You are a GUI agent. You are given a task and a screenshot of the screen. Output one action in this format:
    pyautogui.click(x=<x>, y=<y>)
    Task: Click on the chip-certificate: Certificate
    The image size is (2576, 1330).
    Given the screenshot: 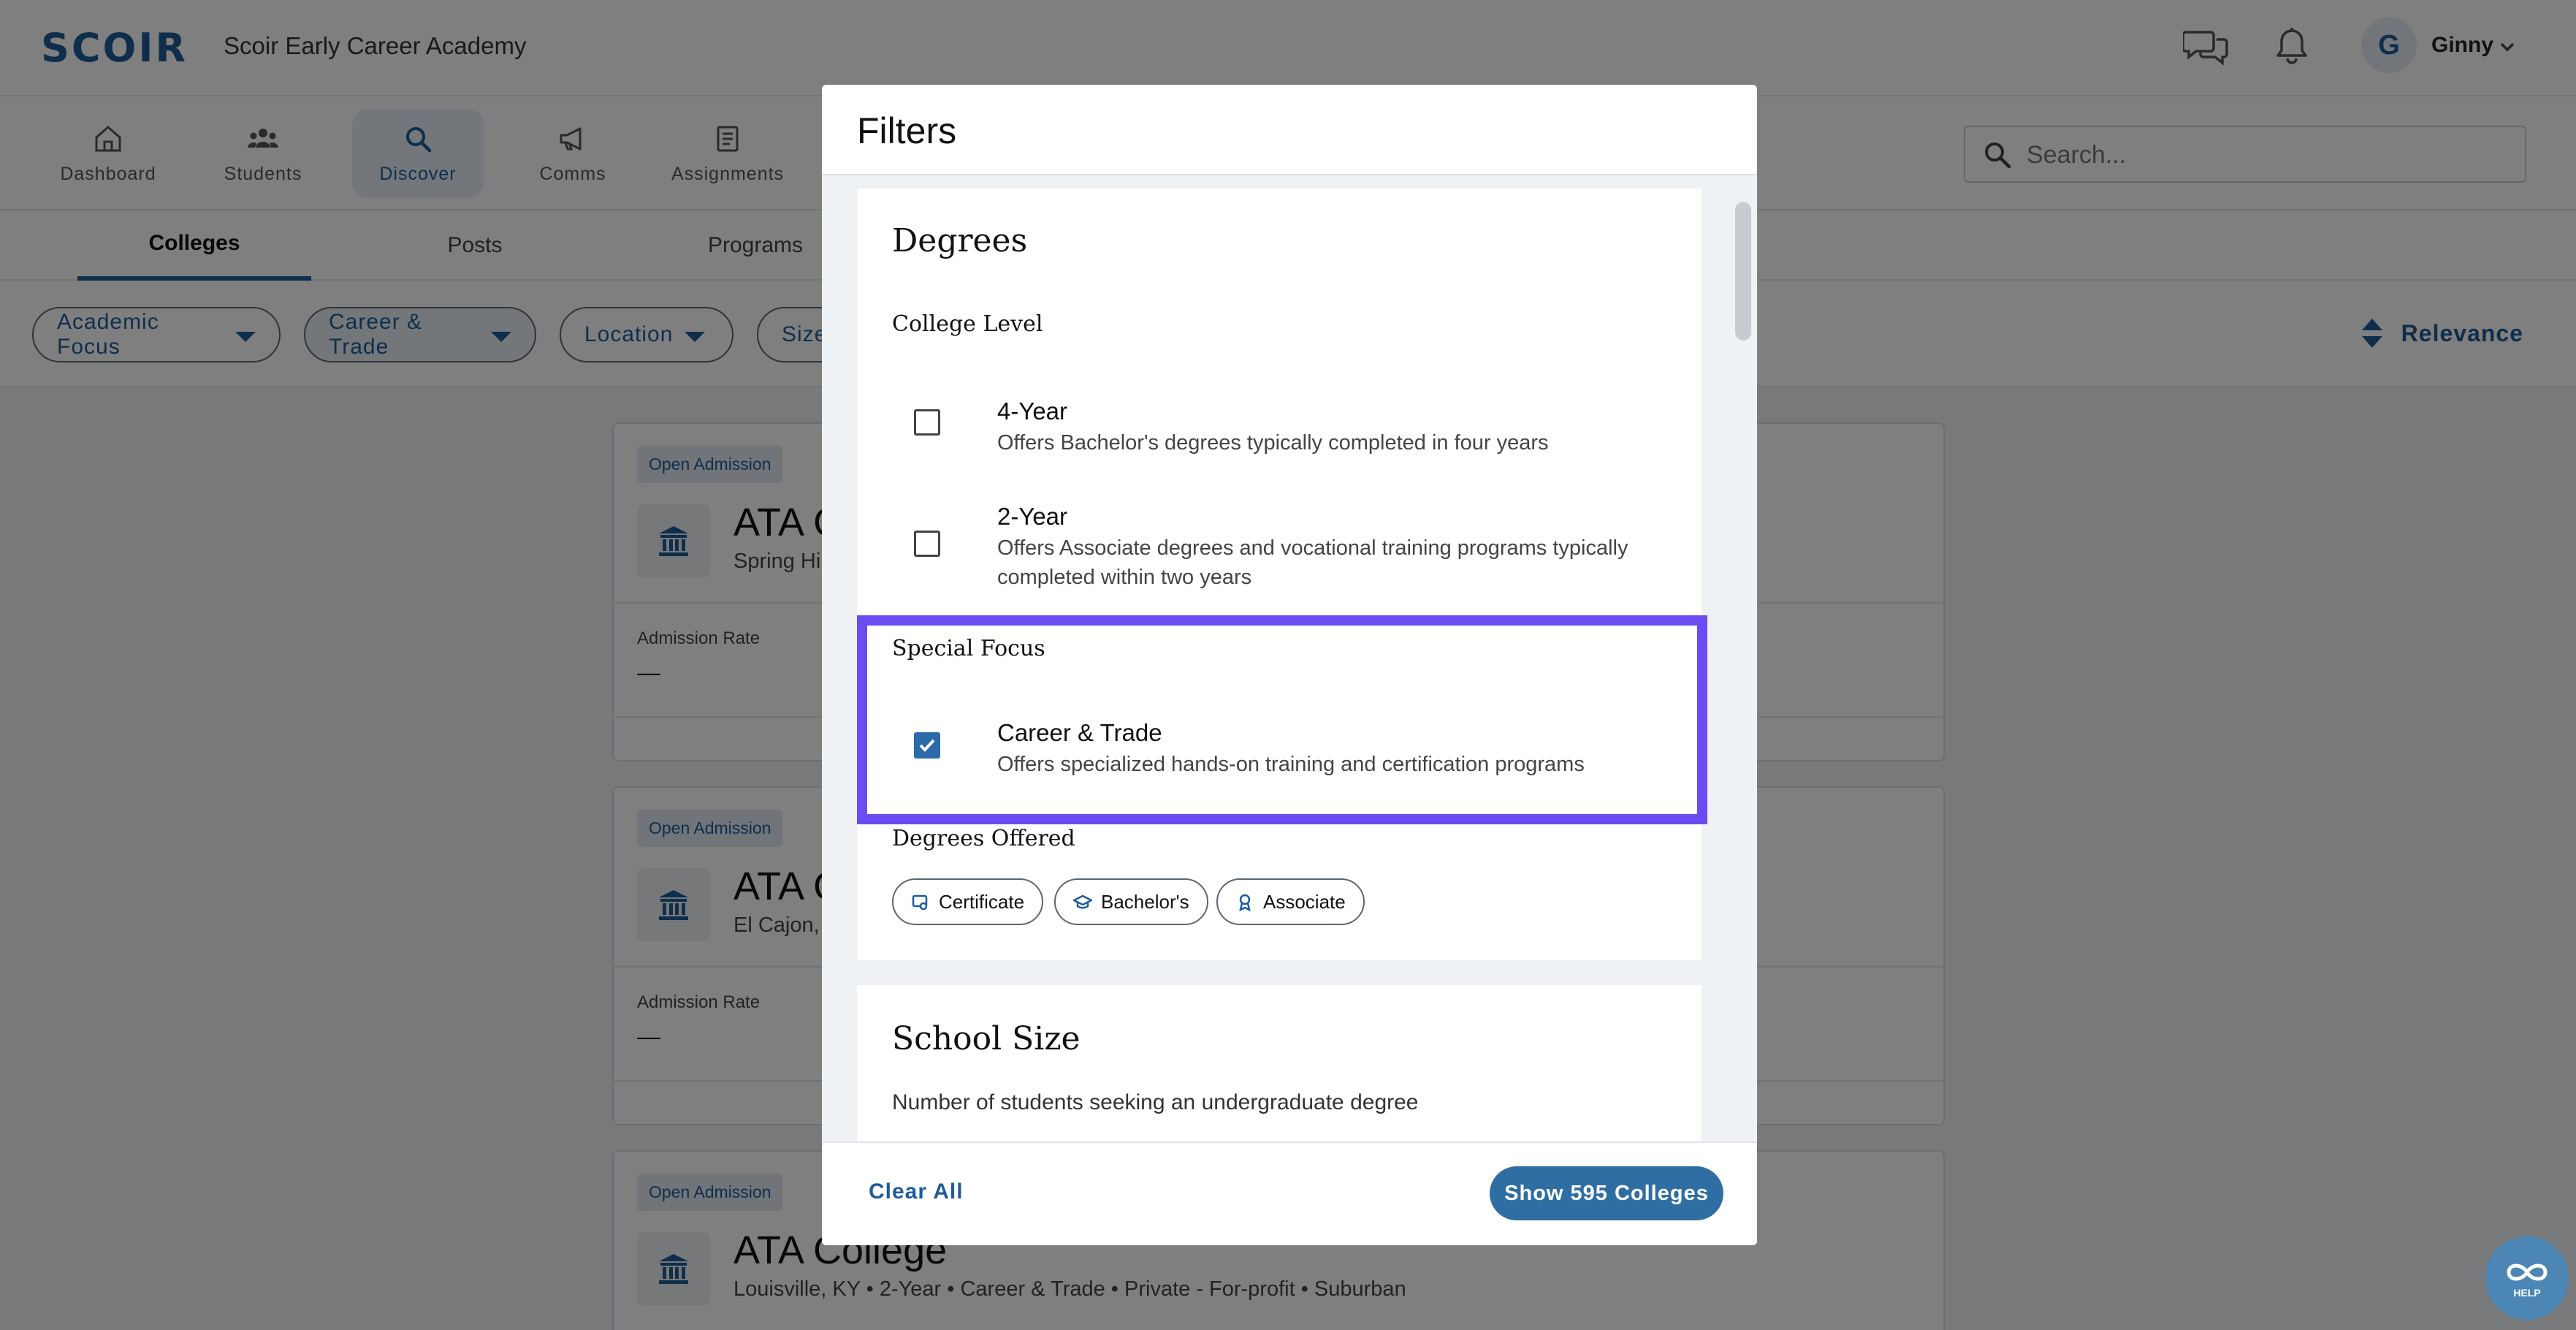 What is the action you would take?
    pyautogui.click(x=968, y=901)
    